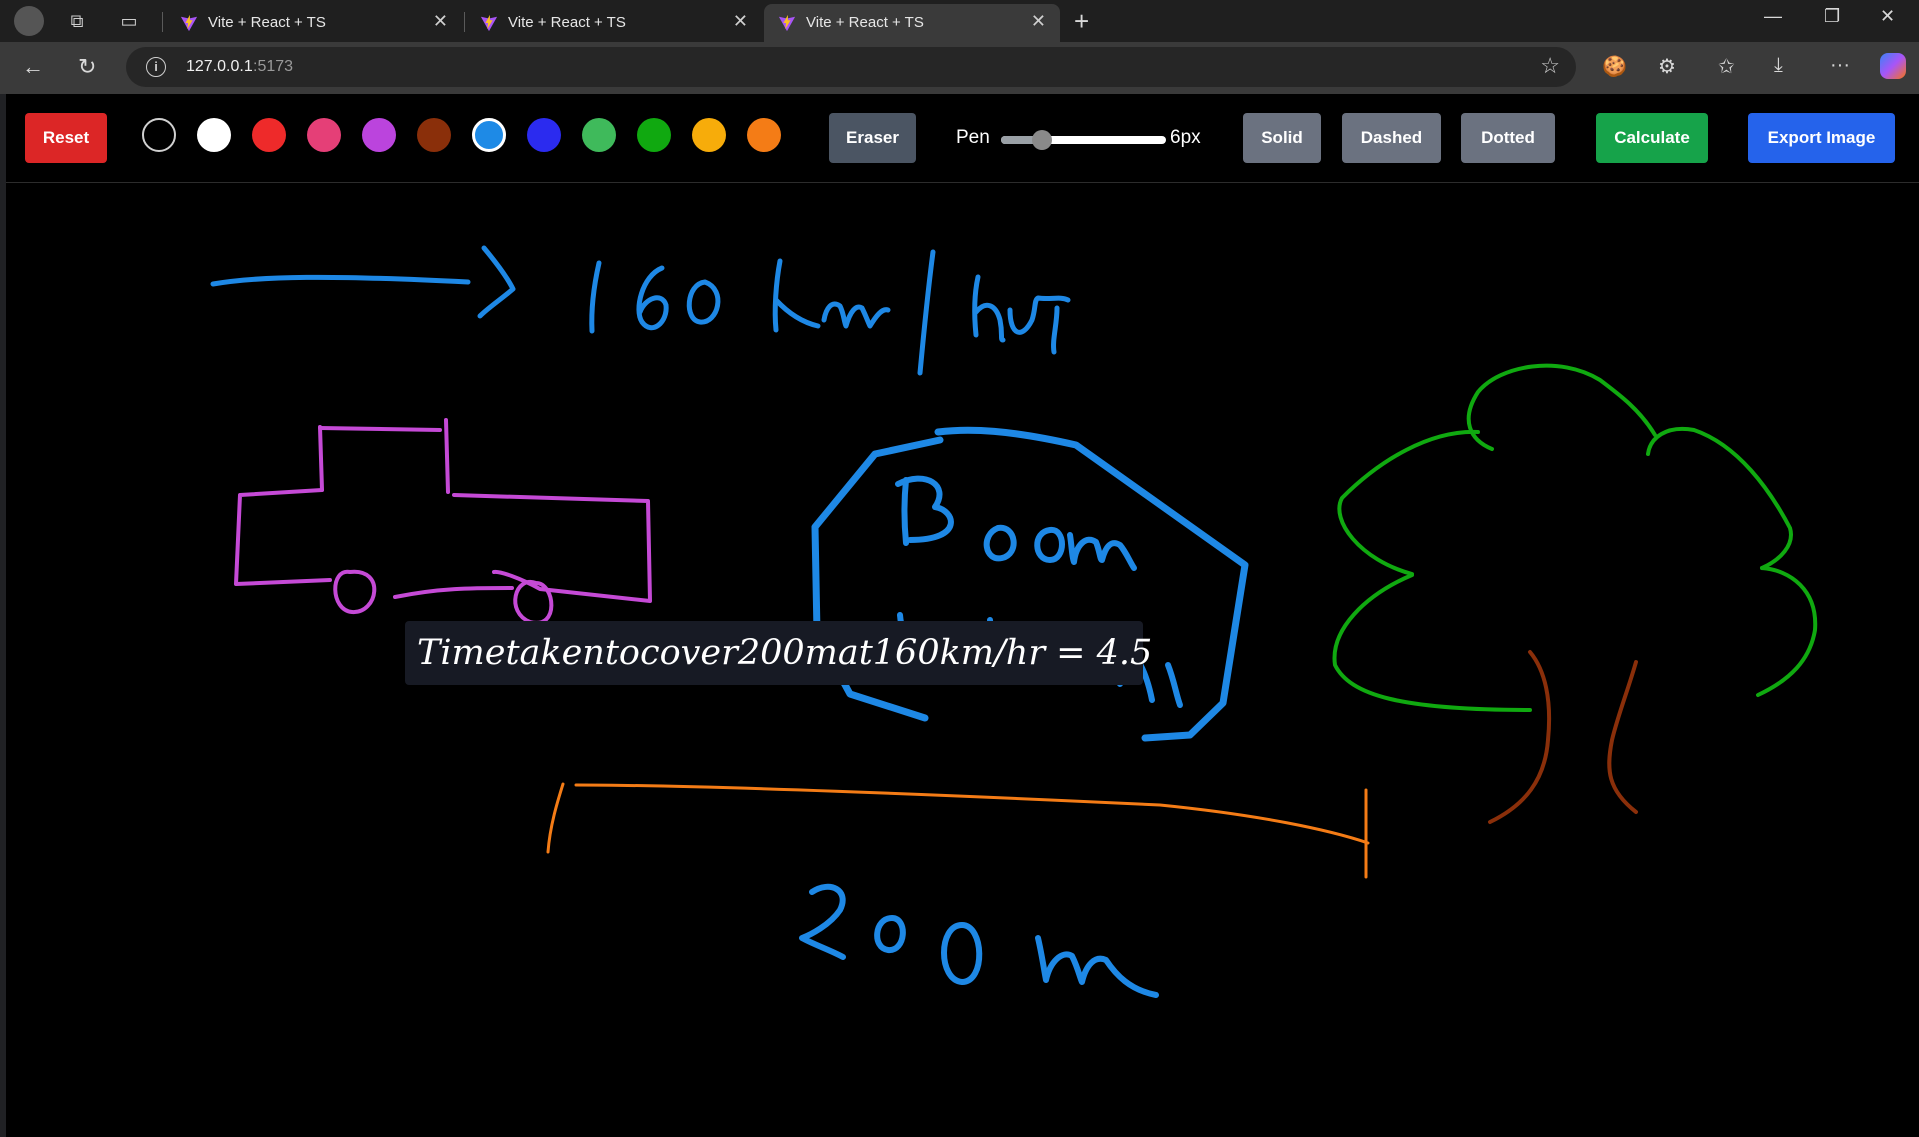 This screenshot has width=1919, height=1137. Describe the element at coordinates (443, 521) in the screenshot. I see `car-drawing-stroke` at that location.